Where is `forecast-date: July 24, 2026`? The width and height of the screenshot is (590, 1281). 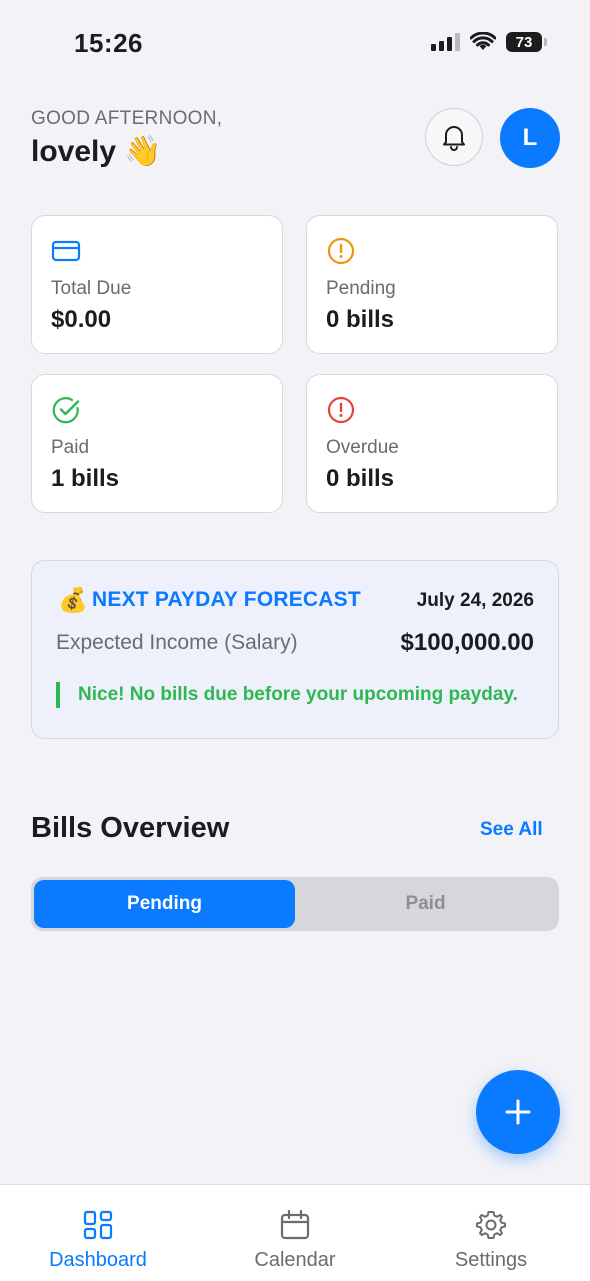 forecast-date: July 24, 2026 is located at coordinates (475, 600).